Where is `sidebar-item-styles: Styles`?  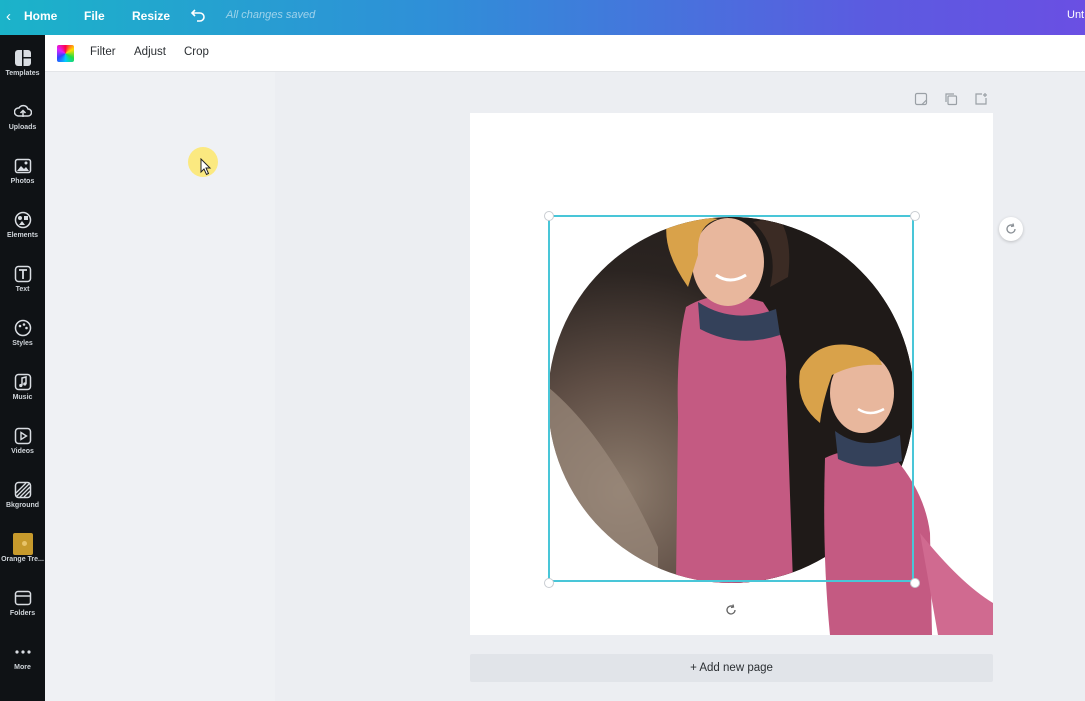
sidebar-item-styles: Styles is located at coordinates (22, 334).